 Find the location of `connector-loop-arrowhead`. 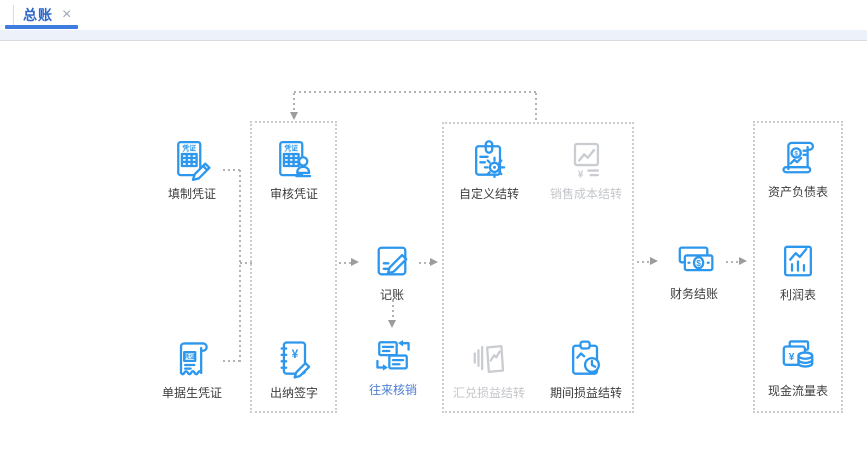

connector-loop-arrowhead is located at coordinates (294, 116).